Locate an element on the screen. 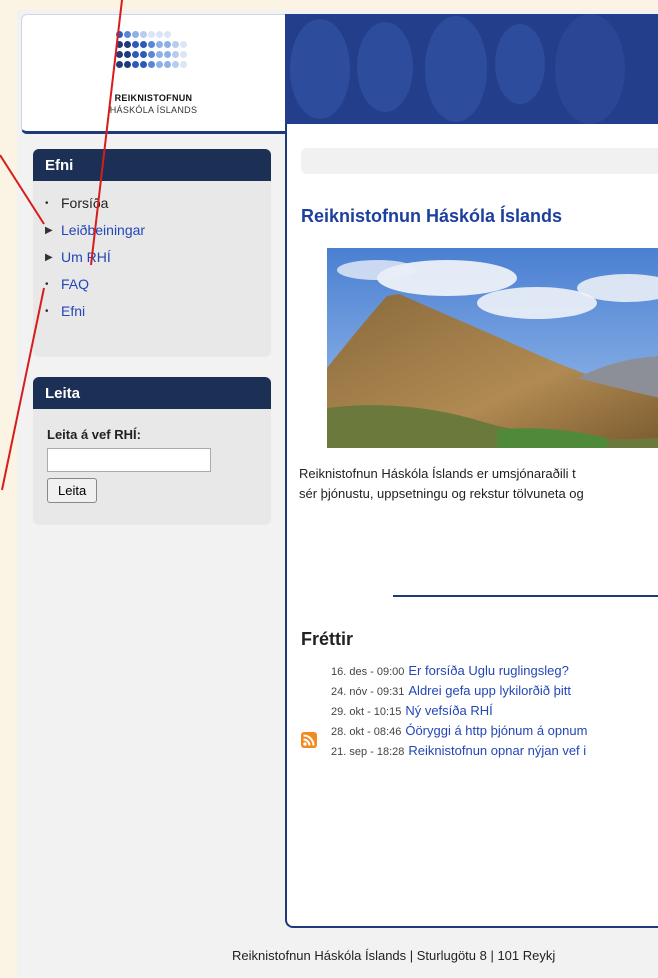 Image resolution: width=658 pixels, height=978 pixels. news-date: 24. nóv - 09:31 is located at coordinates (368, 692).